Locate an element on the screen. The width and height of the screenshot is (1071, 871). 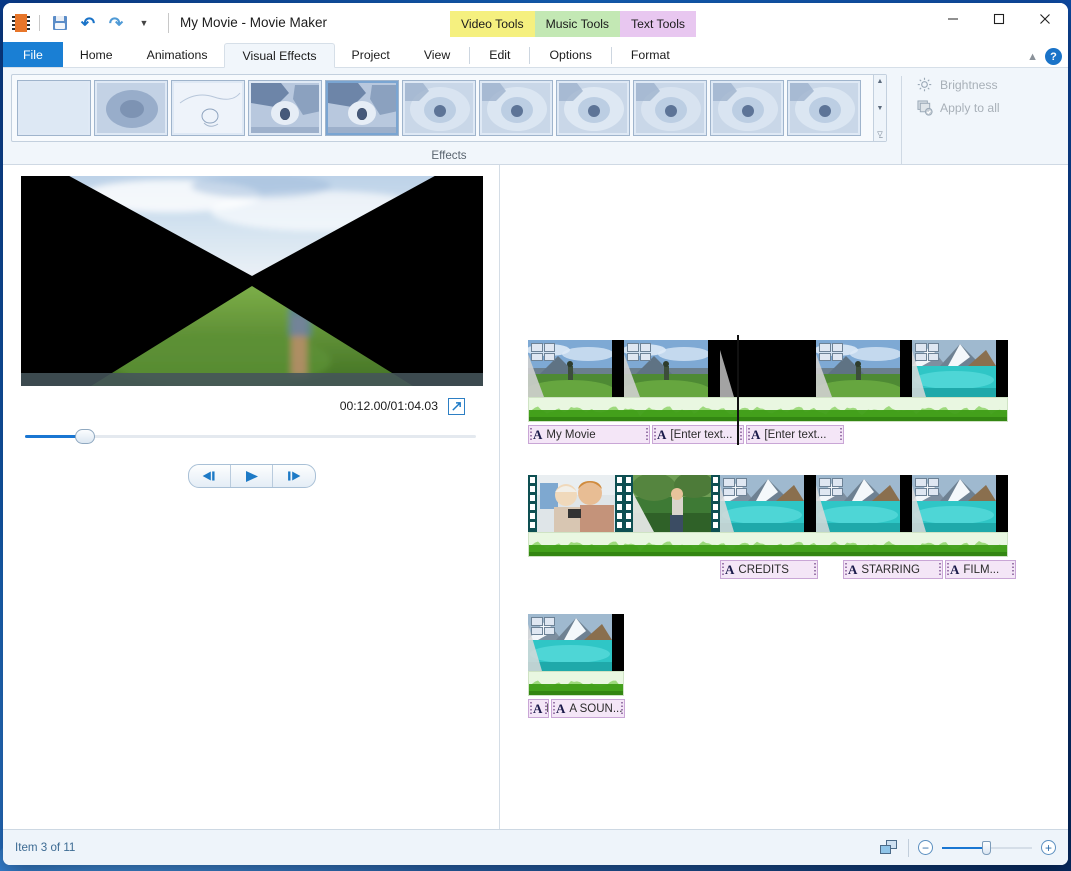
tab-view: View is located at coordinates (437, 54).